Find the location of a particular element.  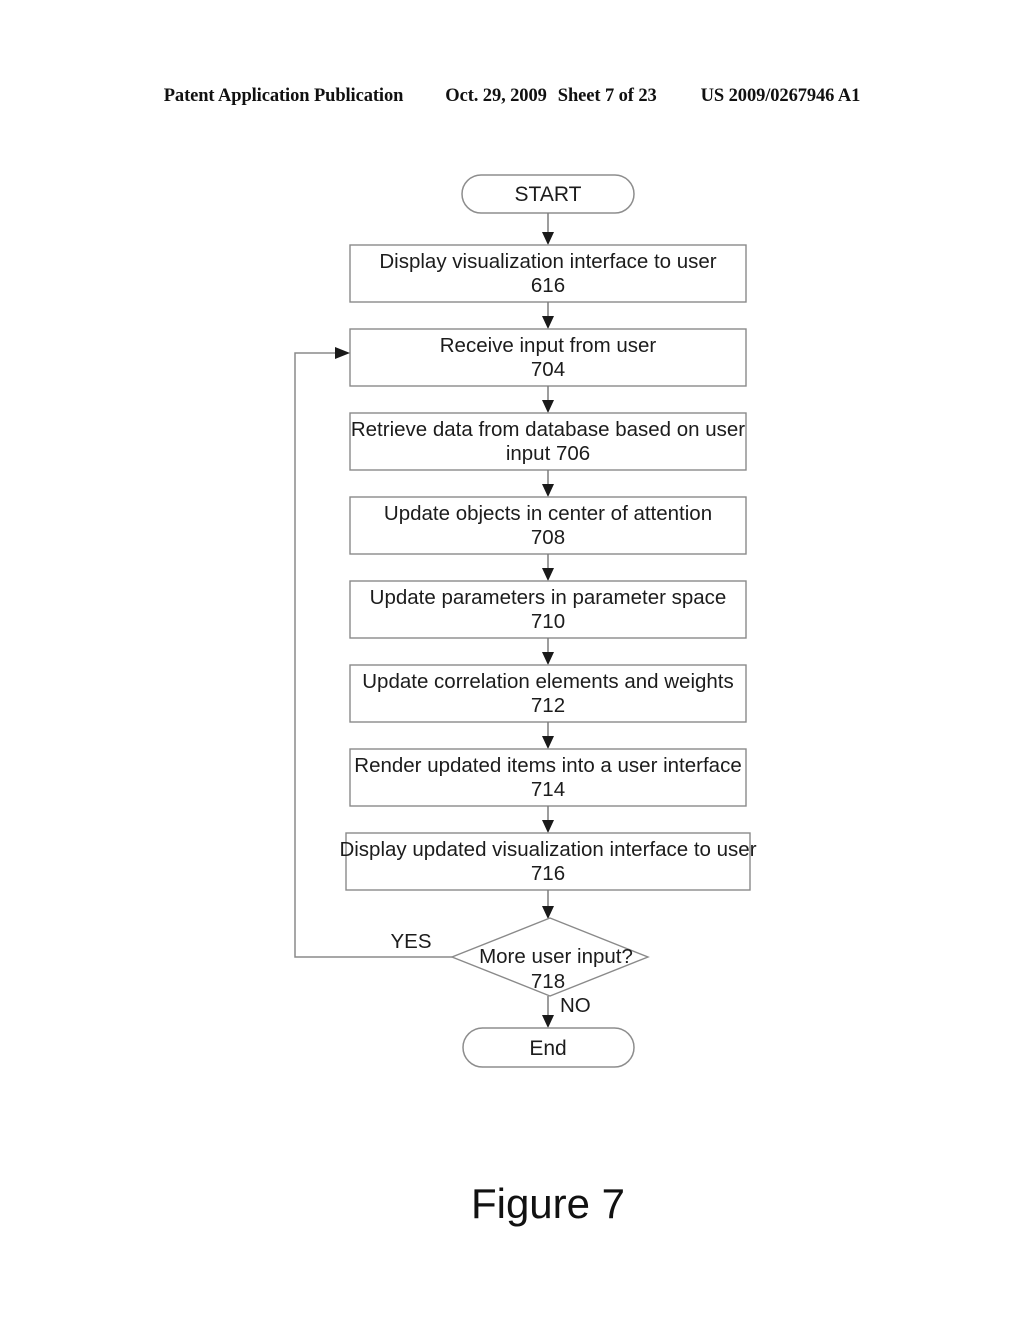

end-terminal-label: End is located at coordinates (547, 1048).